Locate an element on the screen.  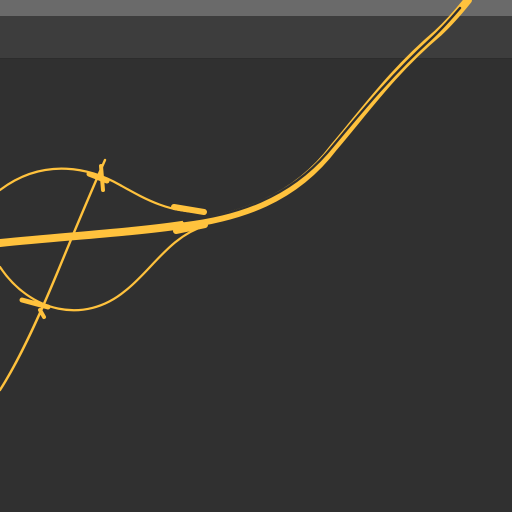
crossing-line is located at coordinates (53, 275).